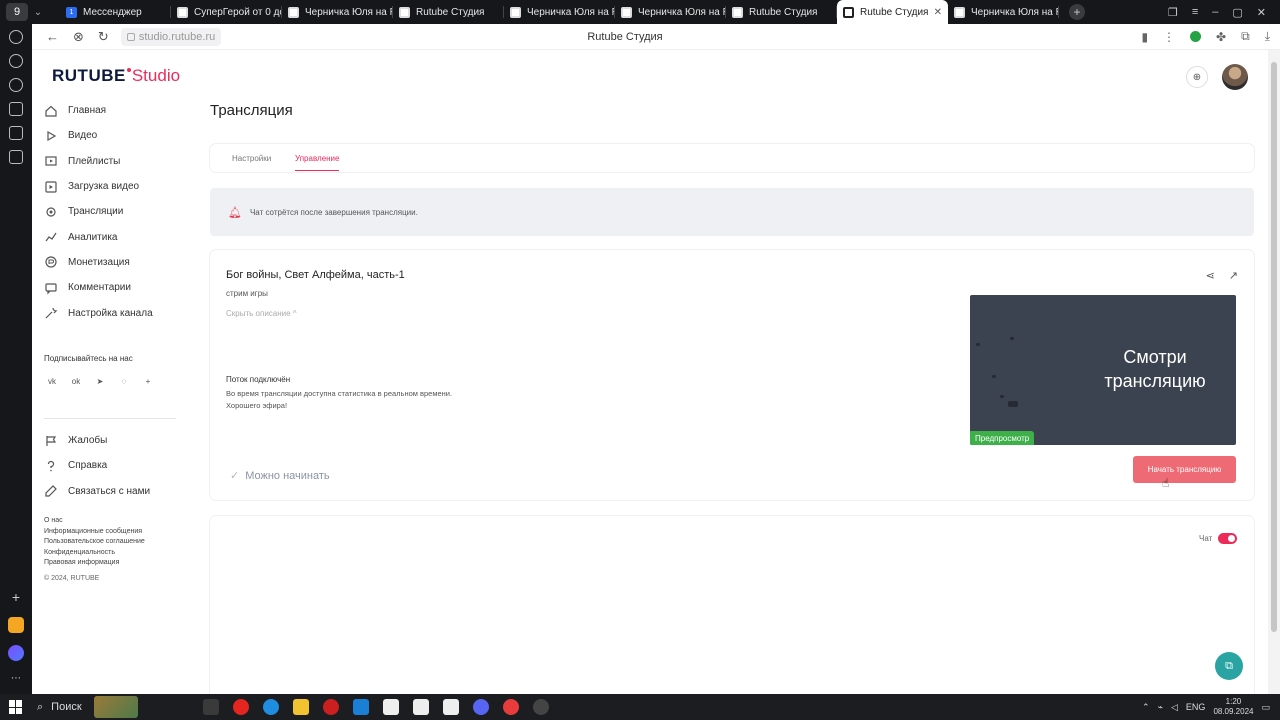 The height and width of the screenshot is (720, 1280). I want to click on footer-link: О нас, so click(94, 521).